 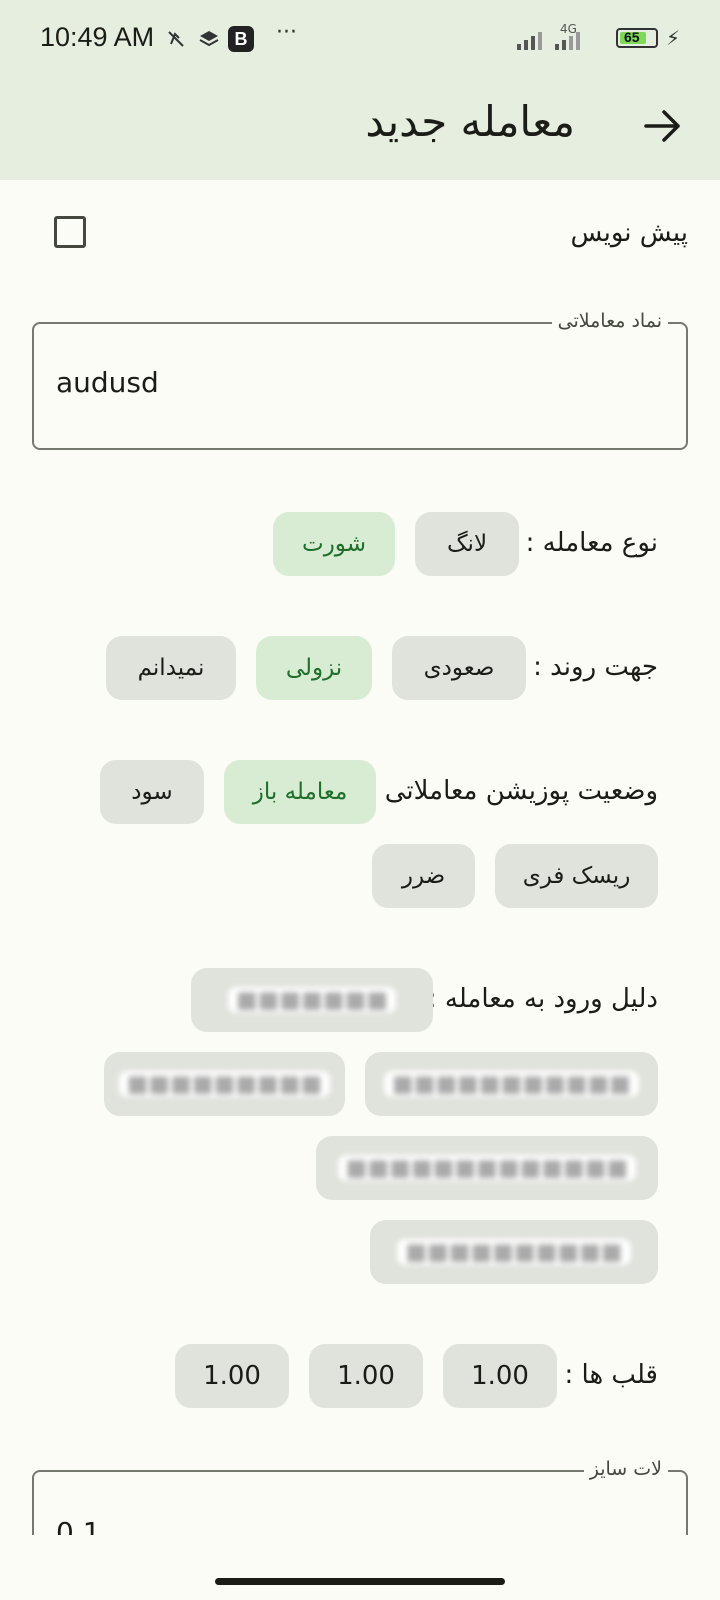 What do you see at coordinates (673, 38) in the screenshot?
I see `charging-icon: ⚡` at bounding box center [673, 38].